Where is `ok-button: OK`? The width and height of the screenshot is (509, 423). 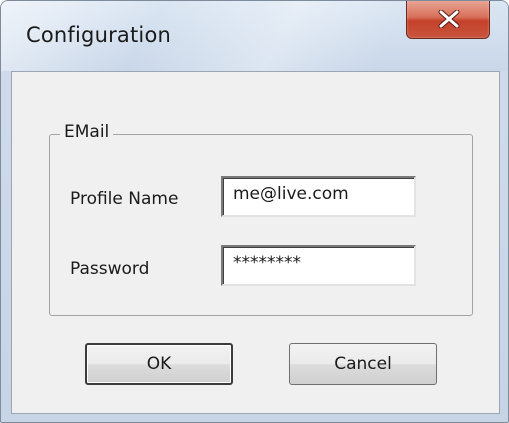 ok-button: OK is located at coordinates (159, 364).